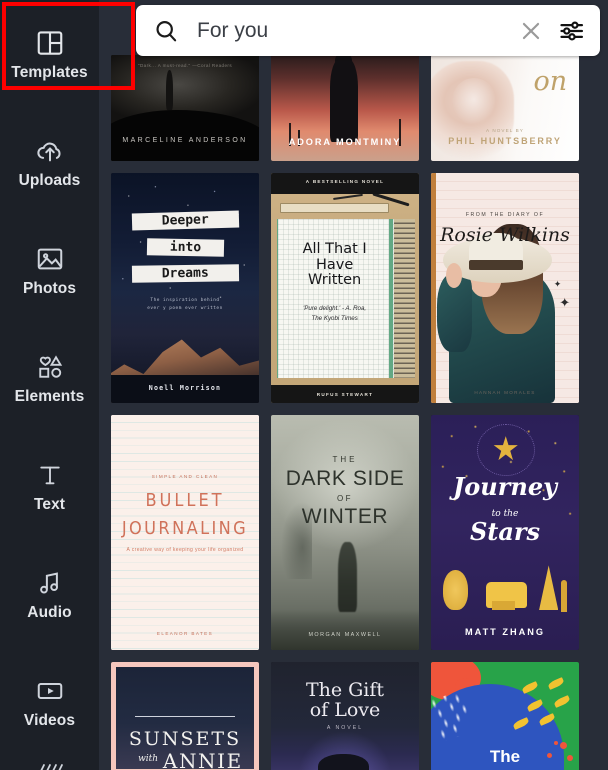 This screenshot has width=608, height=770. What do you see at coordinates (455, 590) in the screenshot?
I see `bush-shape` at bounding box center [455, 590].